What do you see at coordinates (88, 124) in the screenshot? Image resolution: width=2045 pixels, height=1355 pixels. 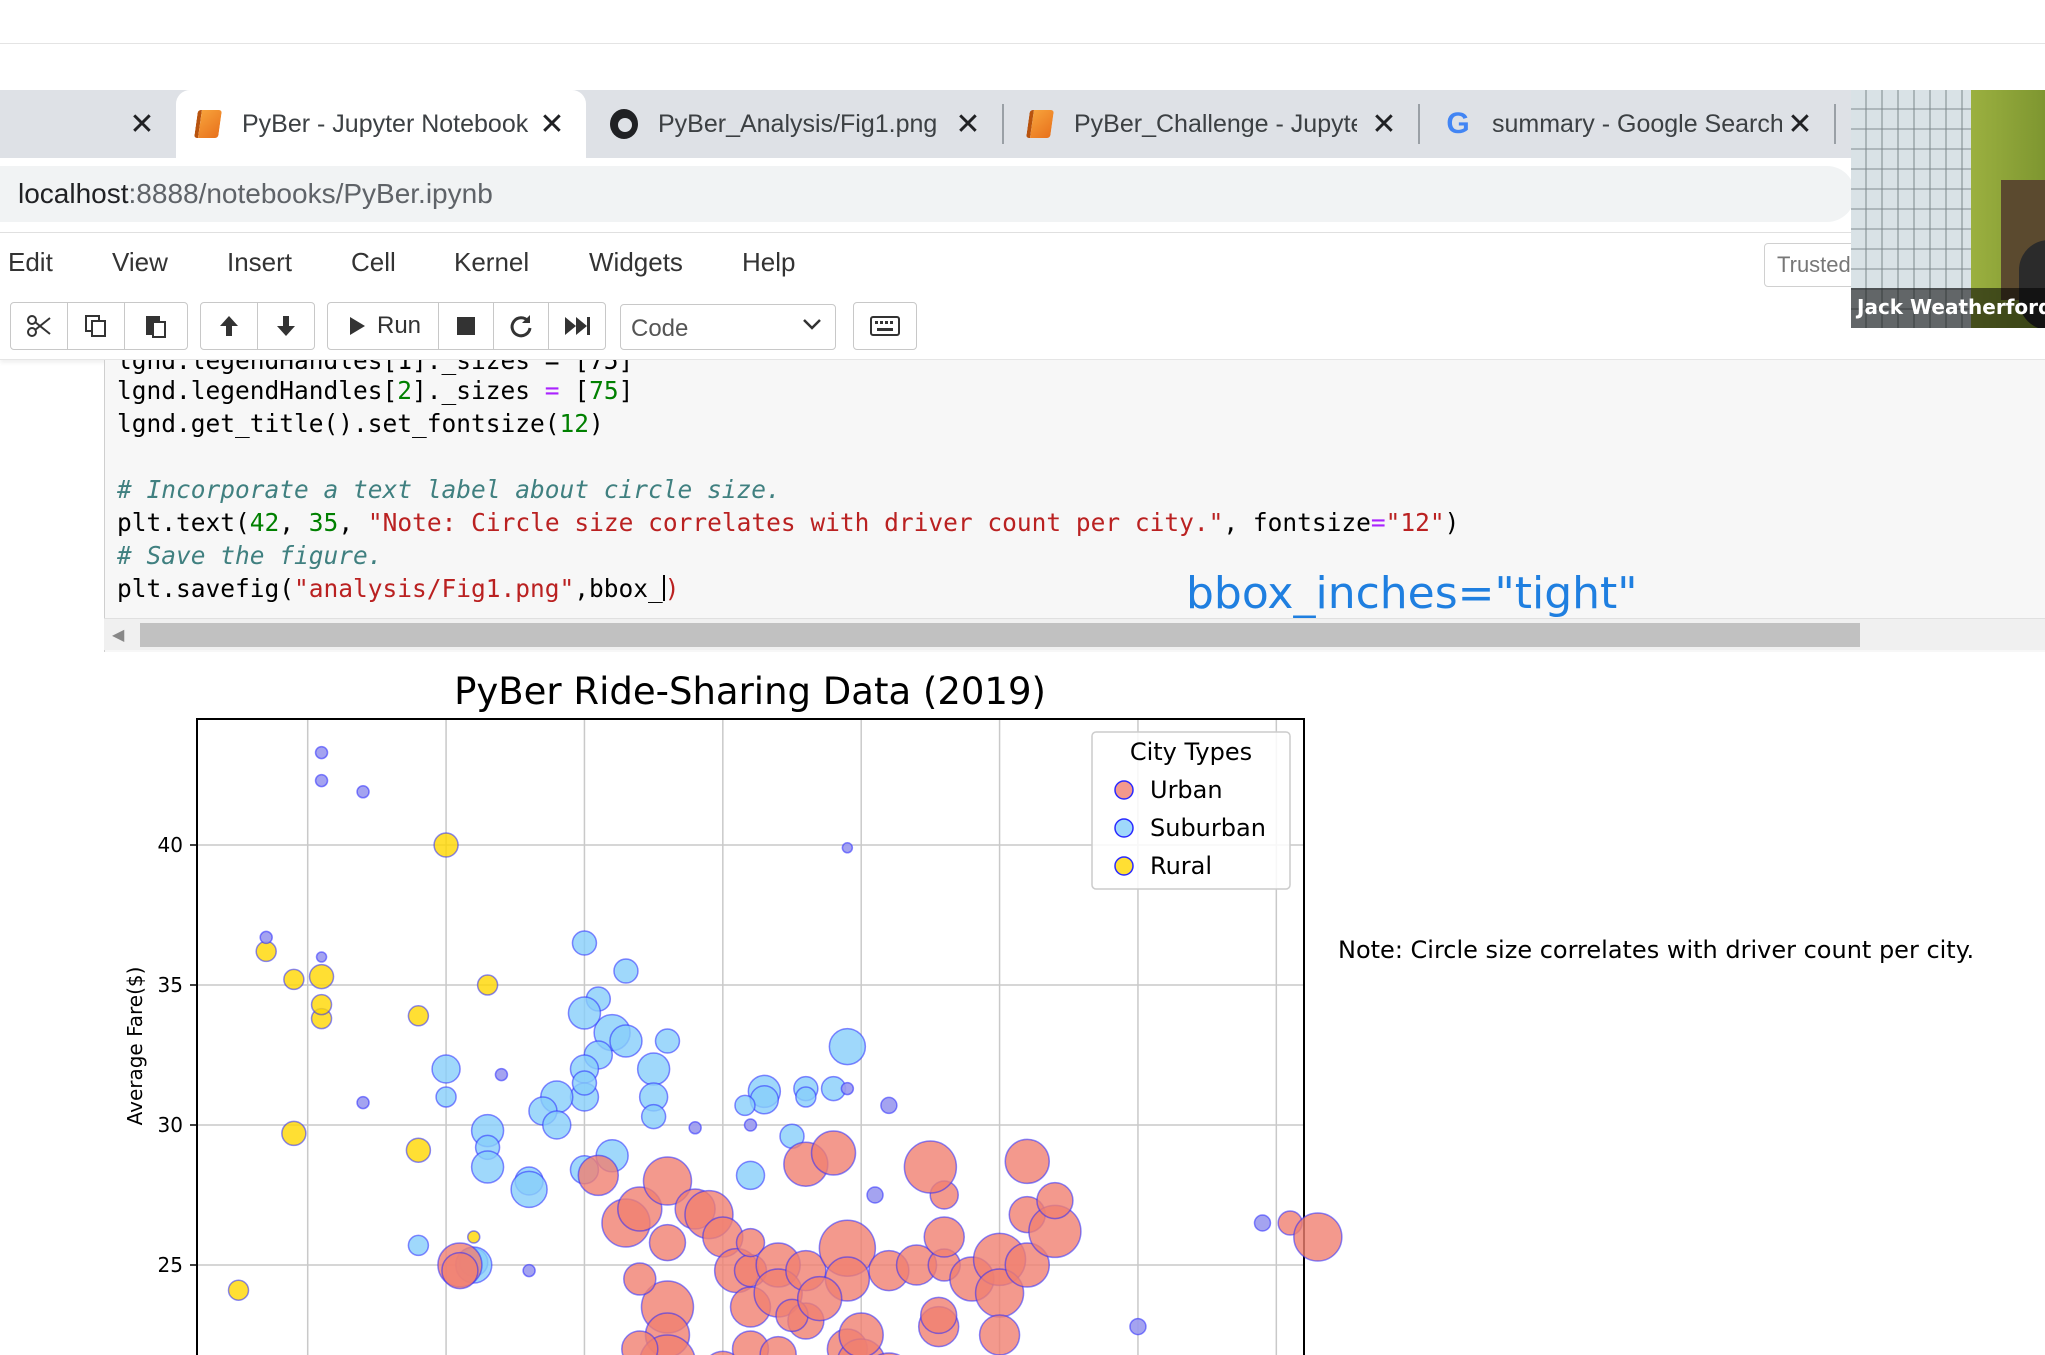 I see `tab-blank: ✕` at bounding box center [88, 124].